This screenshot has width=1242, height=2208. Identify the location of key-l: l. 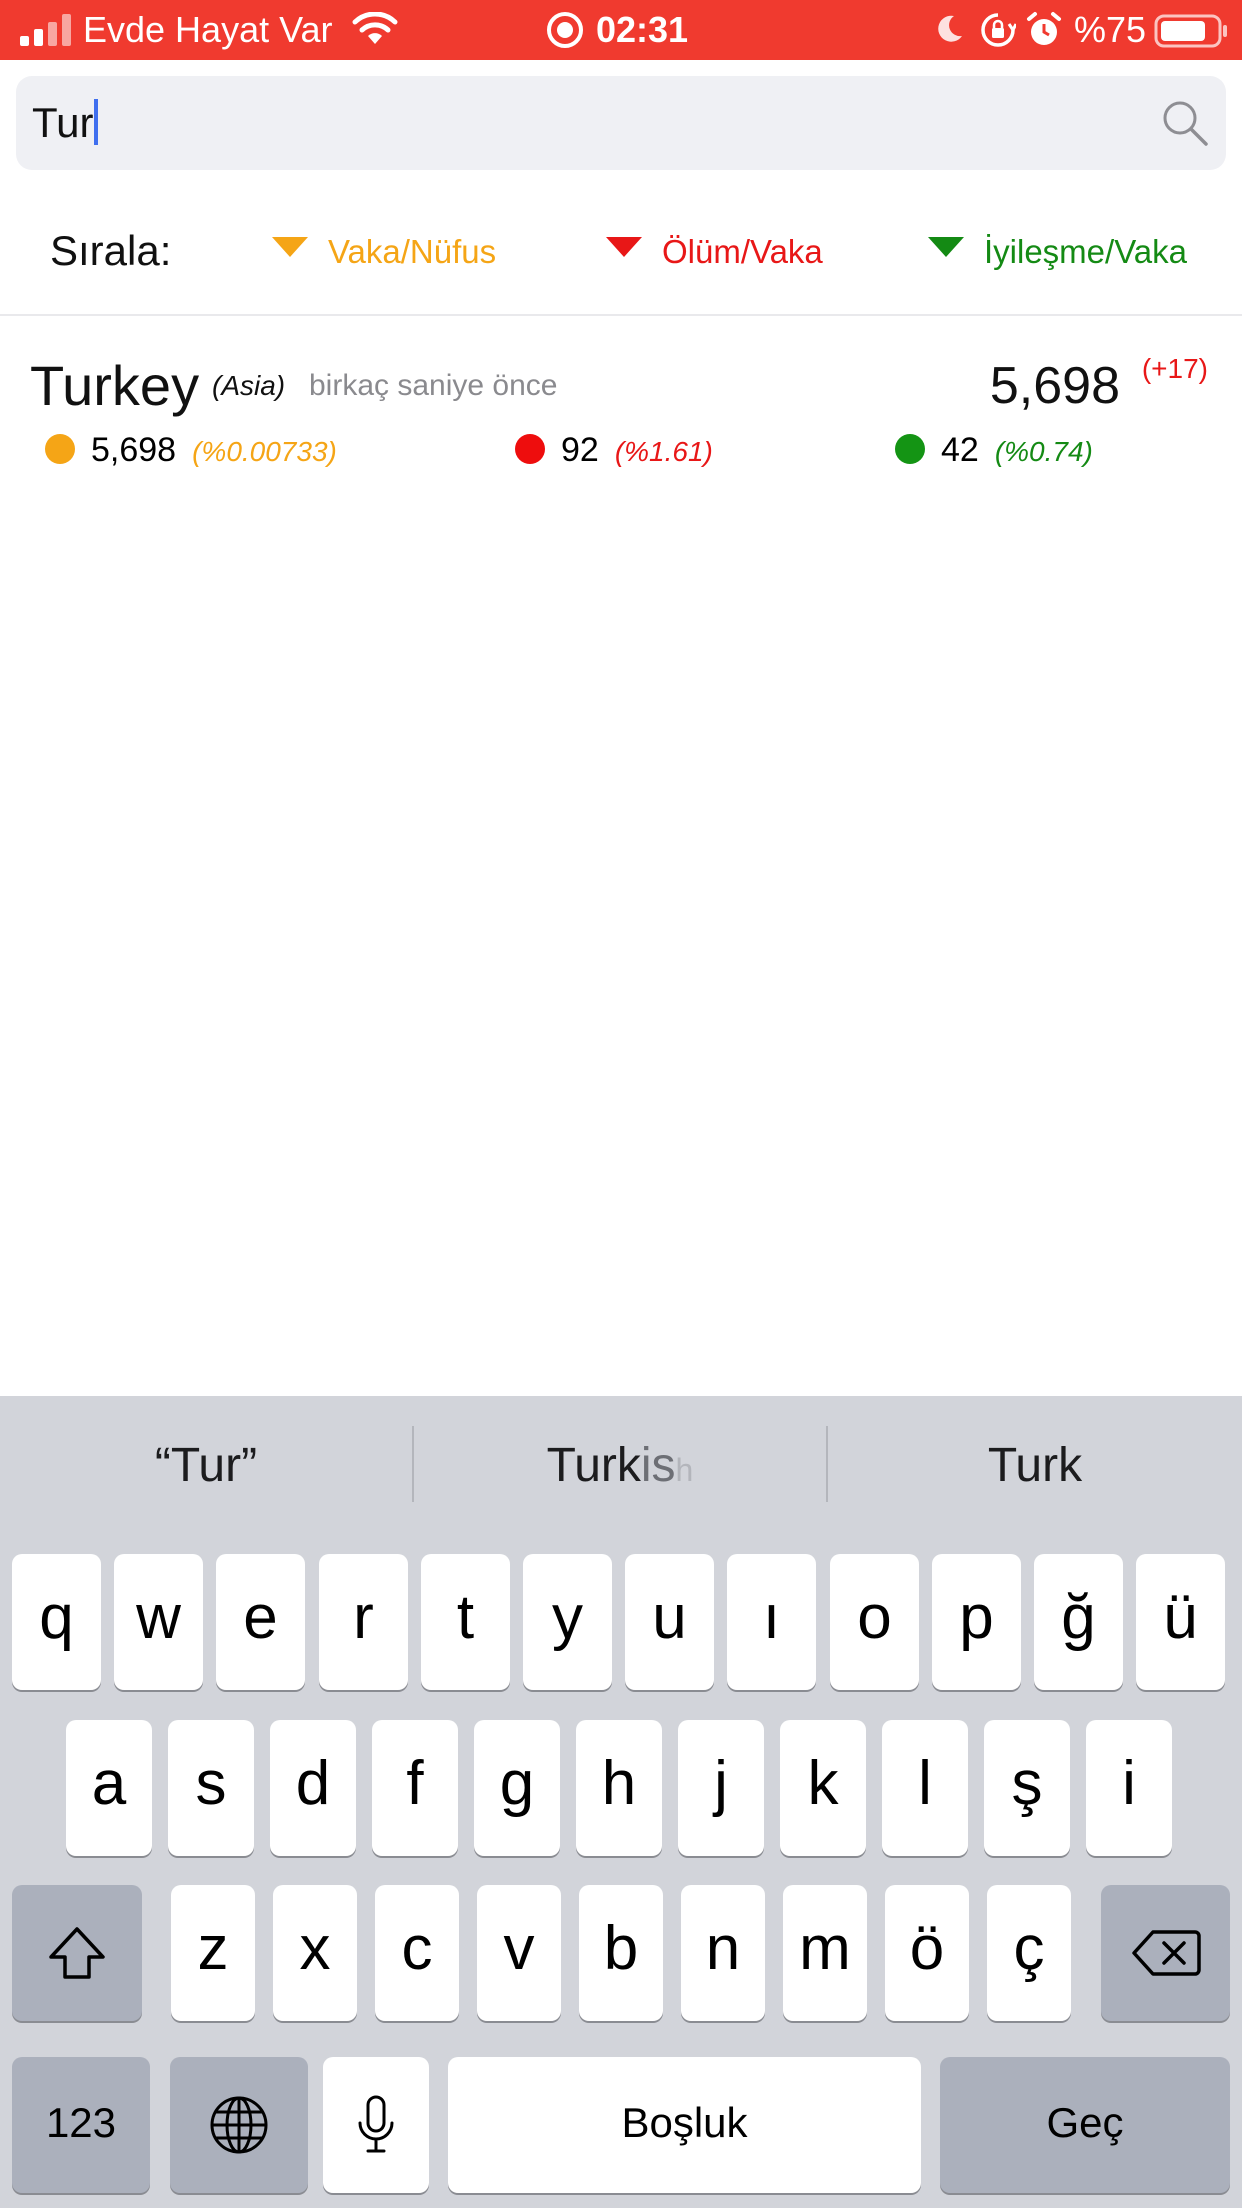
(925, 1788).